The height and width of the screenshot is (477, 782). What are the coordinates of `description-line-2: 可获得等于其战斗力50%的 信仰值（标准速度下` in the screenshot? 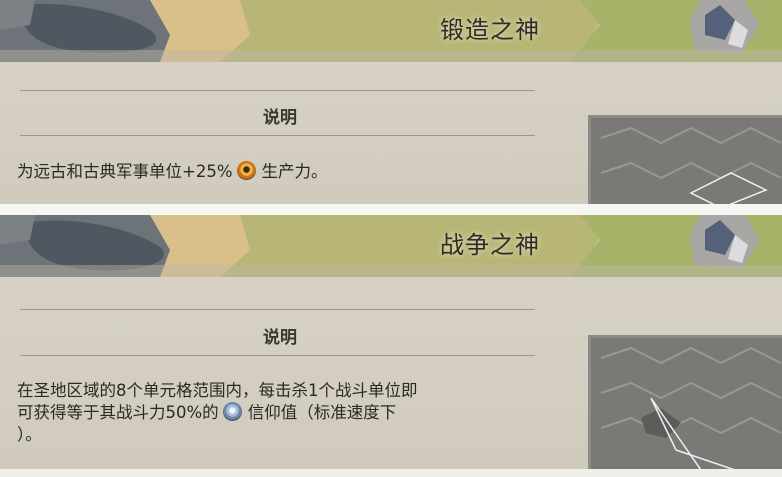 It's located at (297, 413).